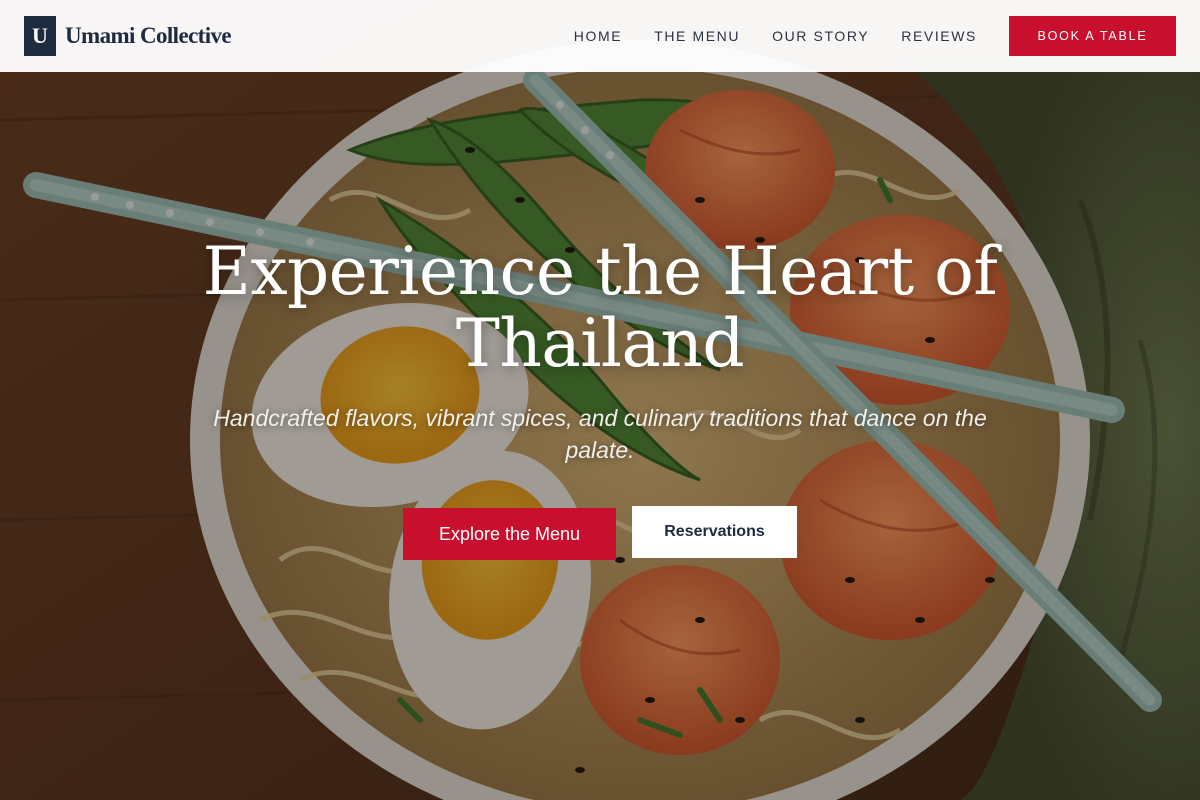 Image resolution: width=1200 pixels, height=800 pixels. I want to click on reservations-button: Reservations, so click(714, 532).